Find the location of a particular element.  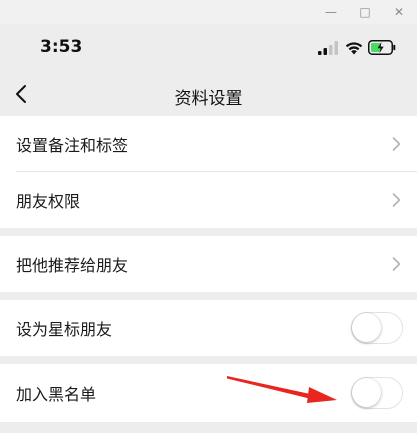

battery-charging-icon is located at coordinates (382, 47).